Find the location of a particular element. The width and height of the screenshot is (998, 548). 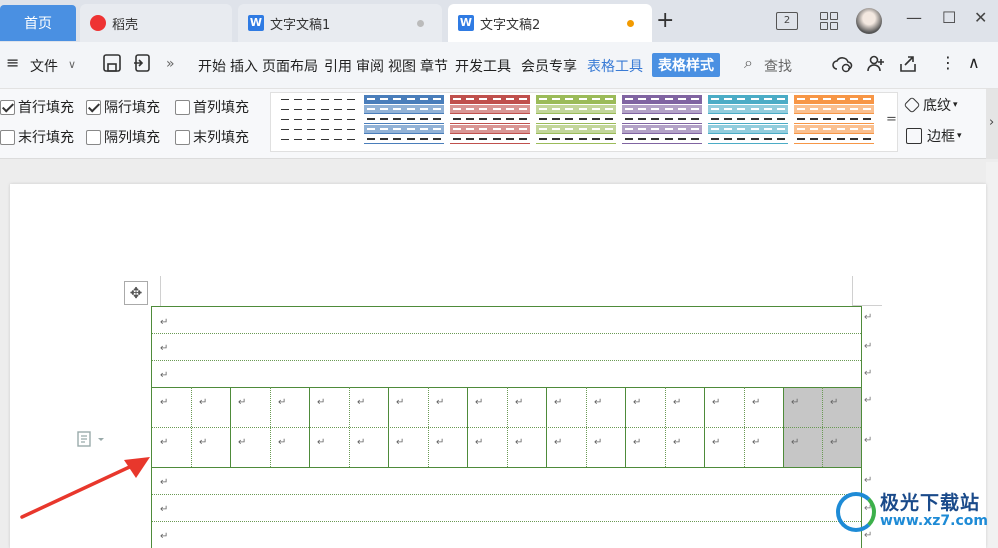

menu-member: 会员专享 is located at coordinates (549, 66).